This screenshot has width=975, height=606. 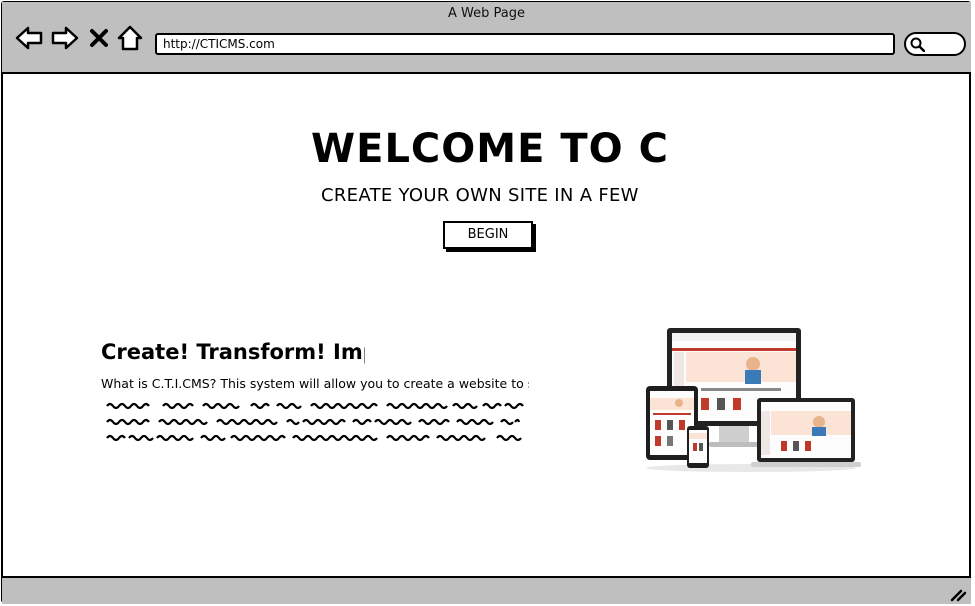 I want to click on responsive-devices-image, so click(x=753, y=400).